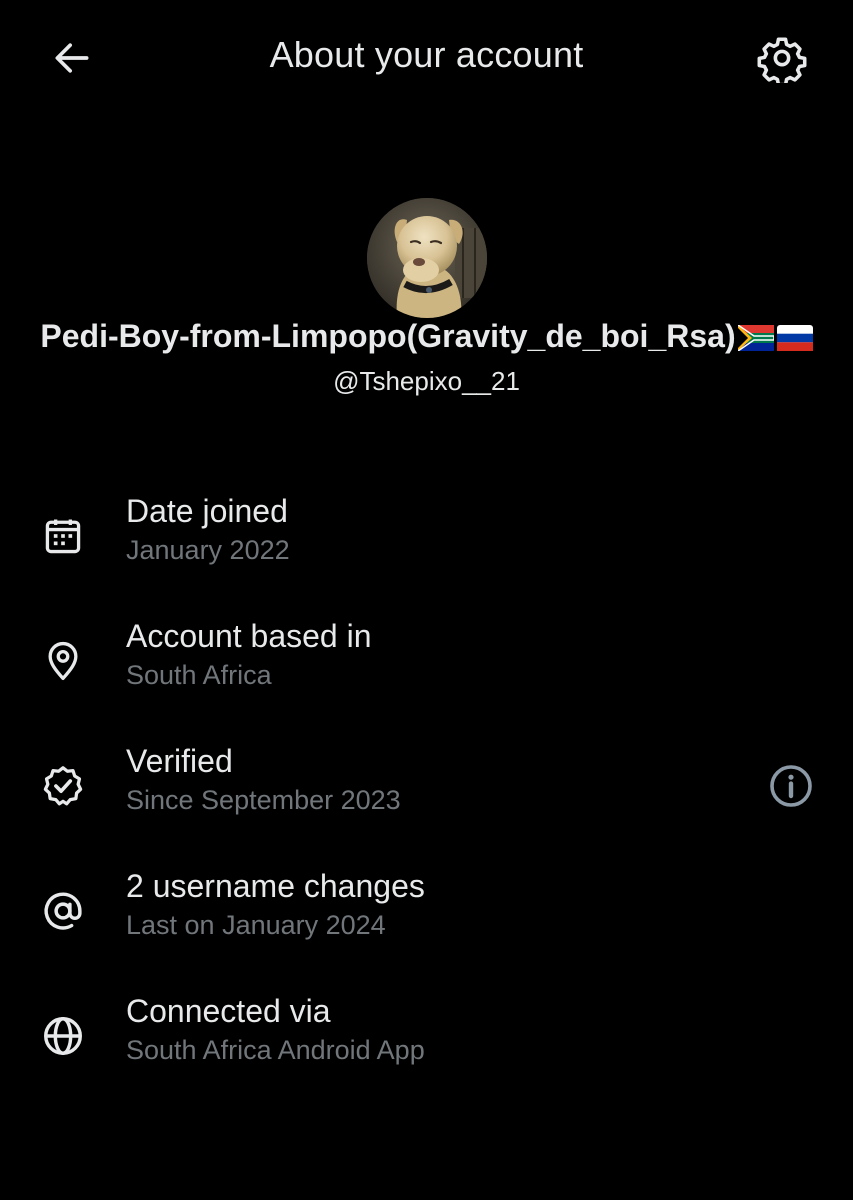 The height and width of the screenshot is (1200, 853). Describe the element at coordinates (426, 381) in the screenshot. I see `username-handle: @Tshepixo__21` at that location.